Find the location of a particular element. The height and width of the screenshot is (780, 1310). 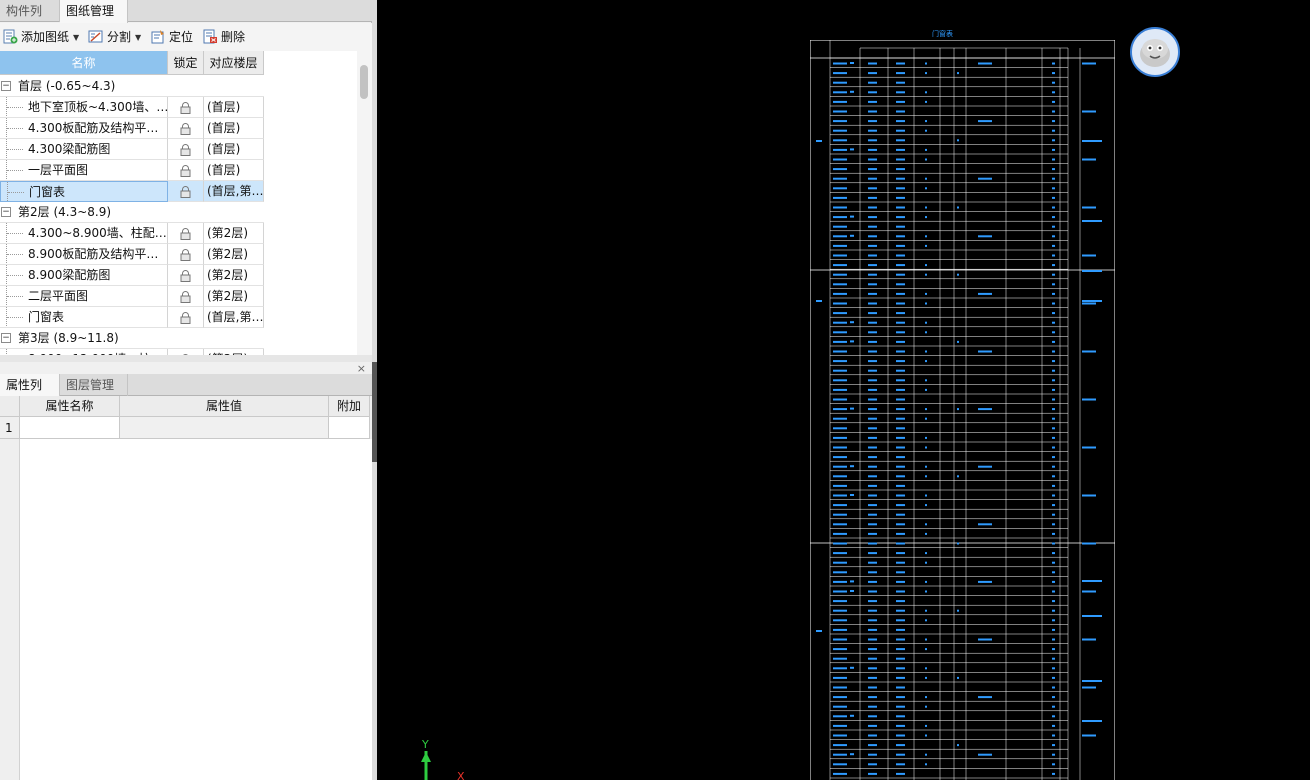

group-name-cell: − 第3层 (8.9~11.8) is located at coordinates (132, 338).